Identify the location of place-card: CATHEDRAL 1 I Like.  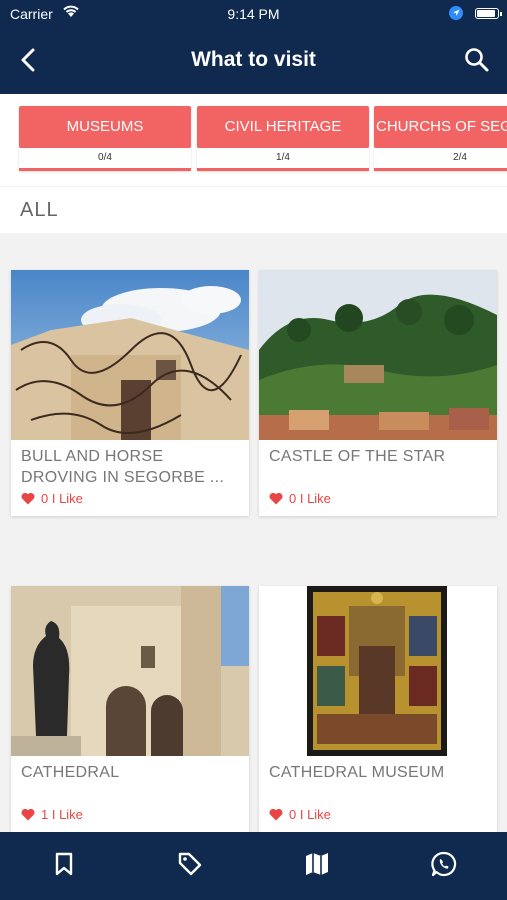
(130, 709).